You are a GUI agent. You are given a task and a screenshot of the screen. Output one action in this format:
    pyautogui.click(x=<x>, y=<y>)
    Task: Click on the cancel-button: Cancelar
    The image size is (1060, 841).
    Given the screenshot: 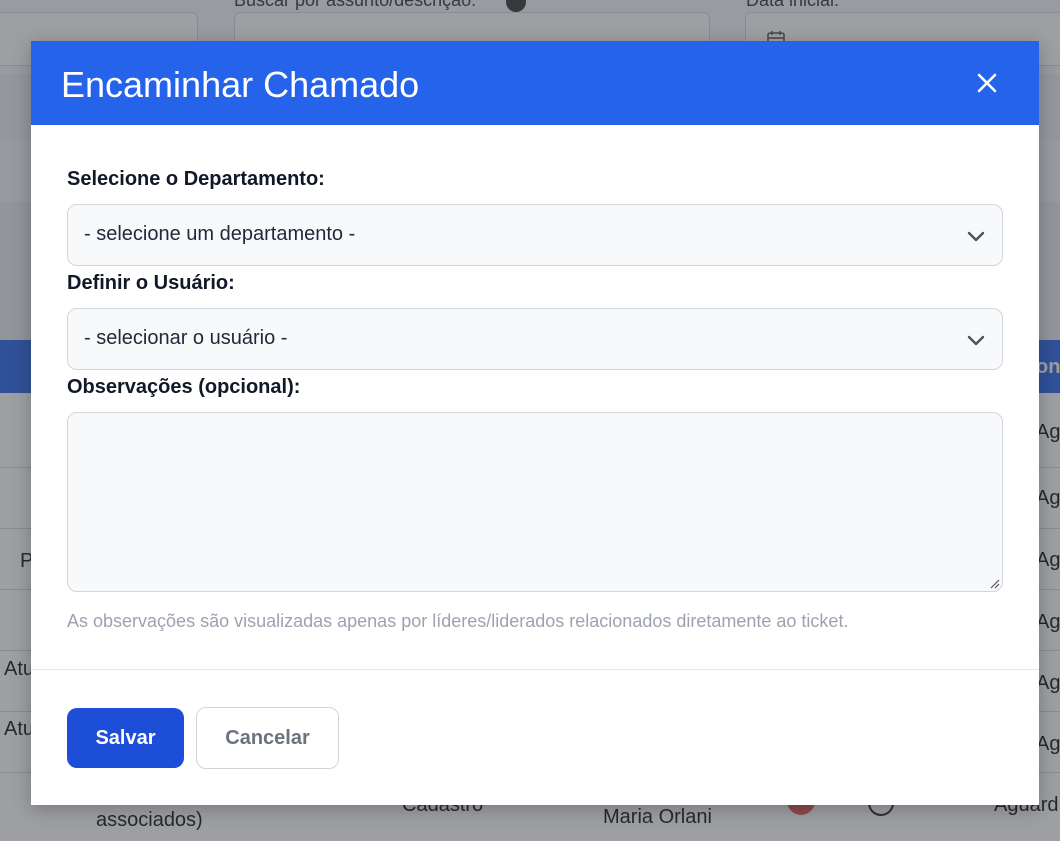 What is the action you would take?
    pyautogui.click(x=267, y=738)
    